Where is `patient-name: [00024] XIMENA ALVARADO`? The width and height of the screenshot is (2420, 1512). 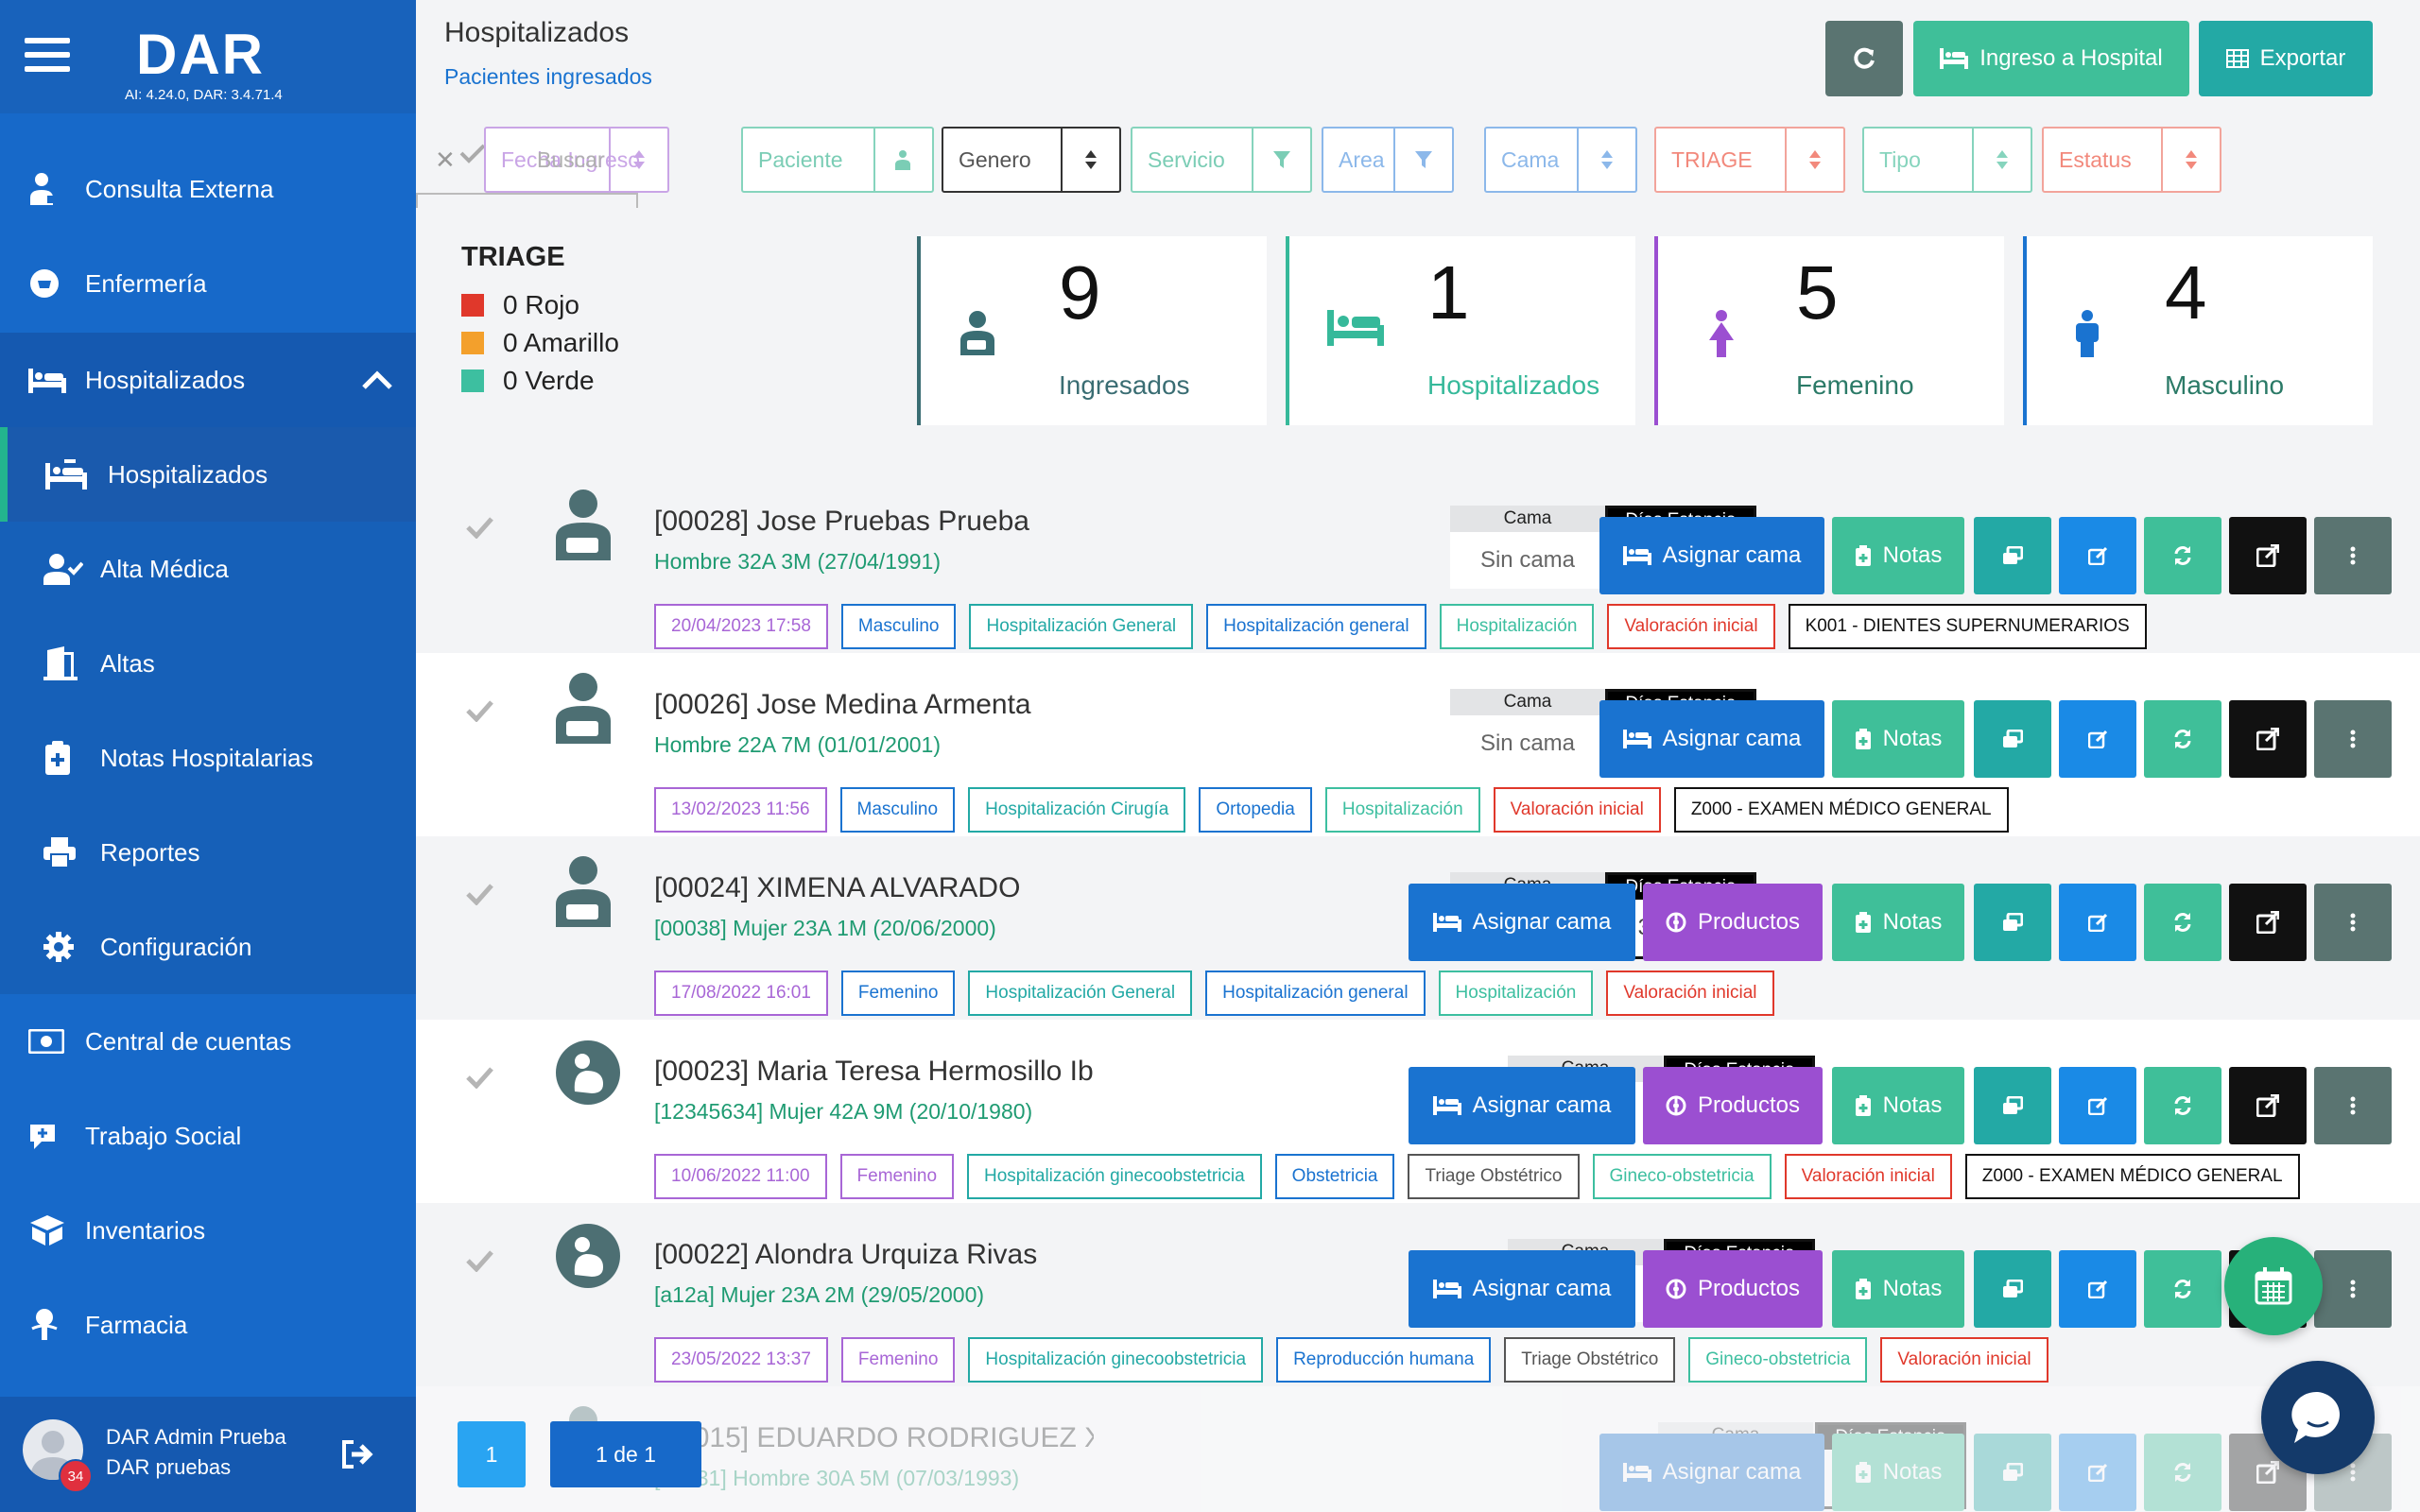
patient-name: [00024] XIMENA ALVARADO is located at coordinates (852, 888).